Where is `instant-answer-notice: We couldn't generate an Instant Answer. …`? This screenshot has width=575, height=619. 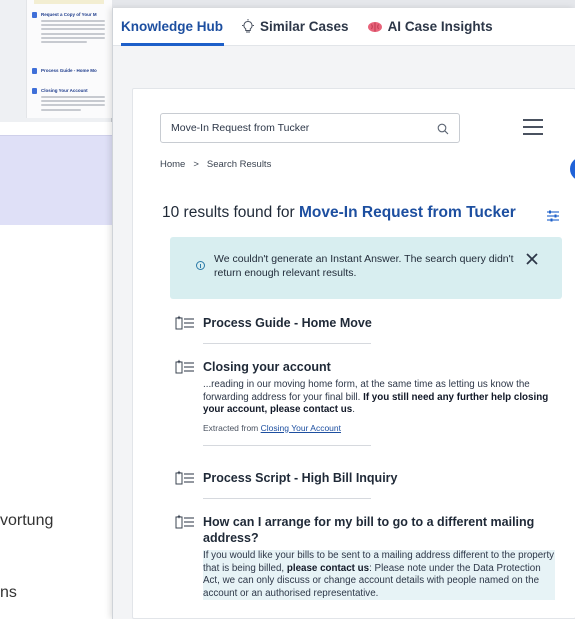 instant-answer-notice: We couldn't generate an Instant Answer. … is located at coordinates (366, 268).